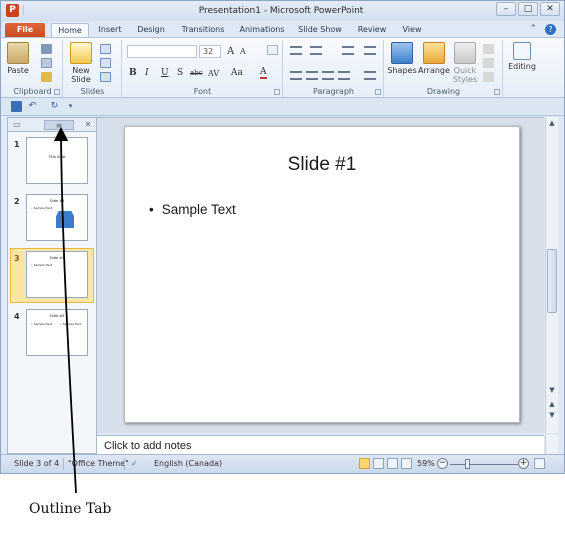 The image size is (565, 555). I want to click on thumbnail-title: Slide #4, so click(57, 316).